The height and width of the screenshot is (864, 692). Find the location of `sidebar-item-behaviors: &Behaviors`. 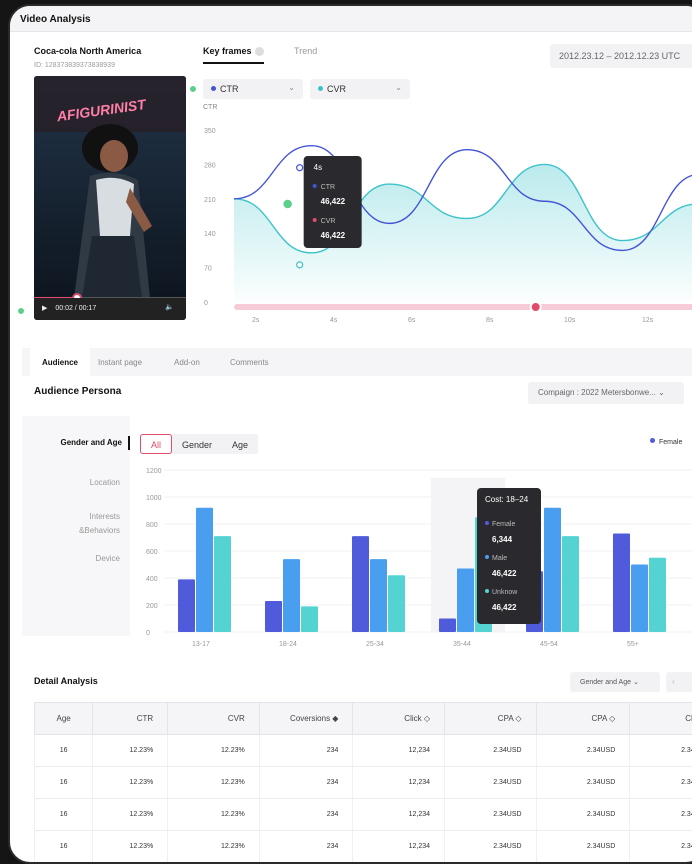

sidebar-item-behaviors: &Behaviors is located at coordinates (99, 531).